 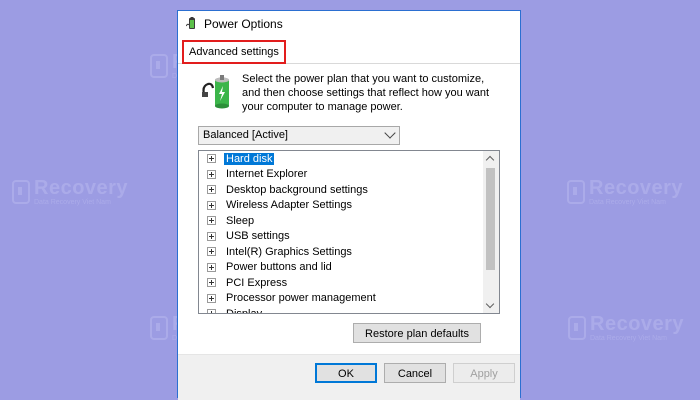 I want to click on tab-advanced-settings: Advanced settings, so click(x=234, y=52).